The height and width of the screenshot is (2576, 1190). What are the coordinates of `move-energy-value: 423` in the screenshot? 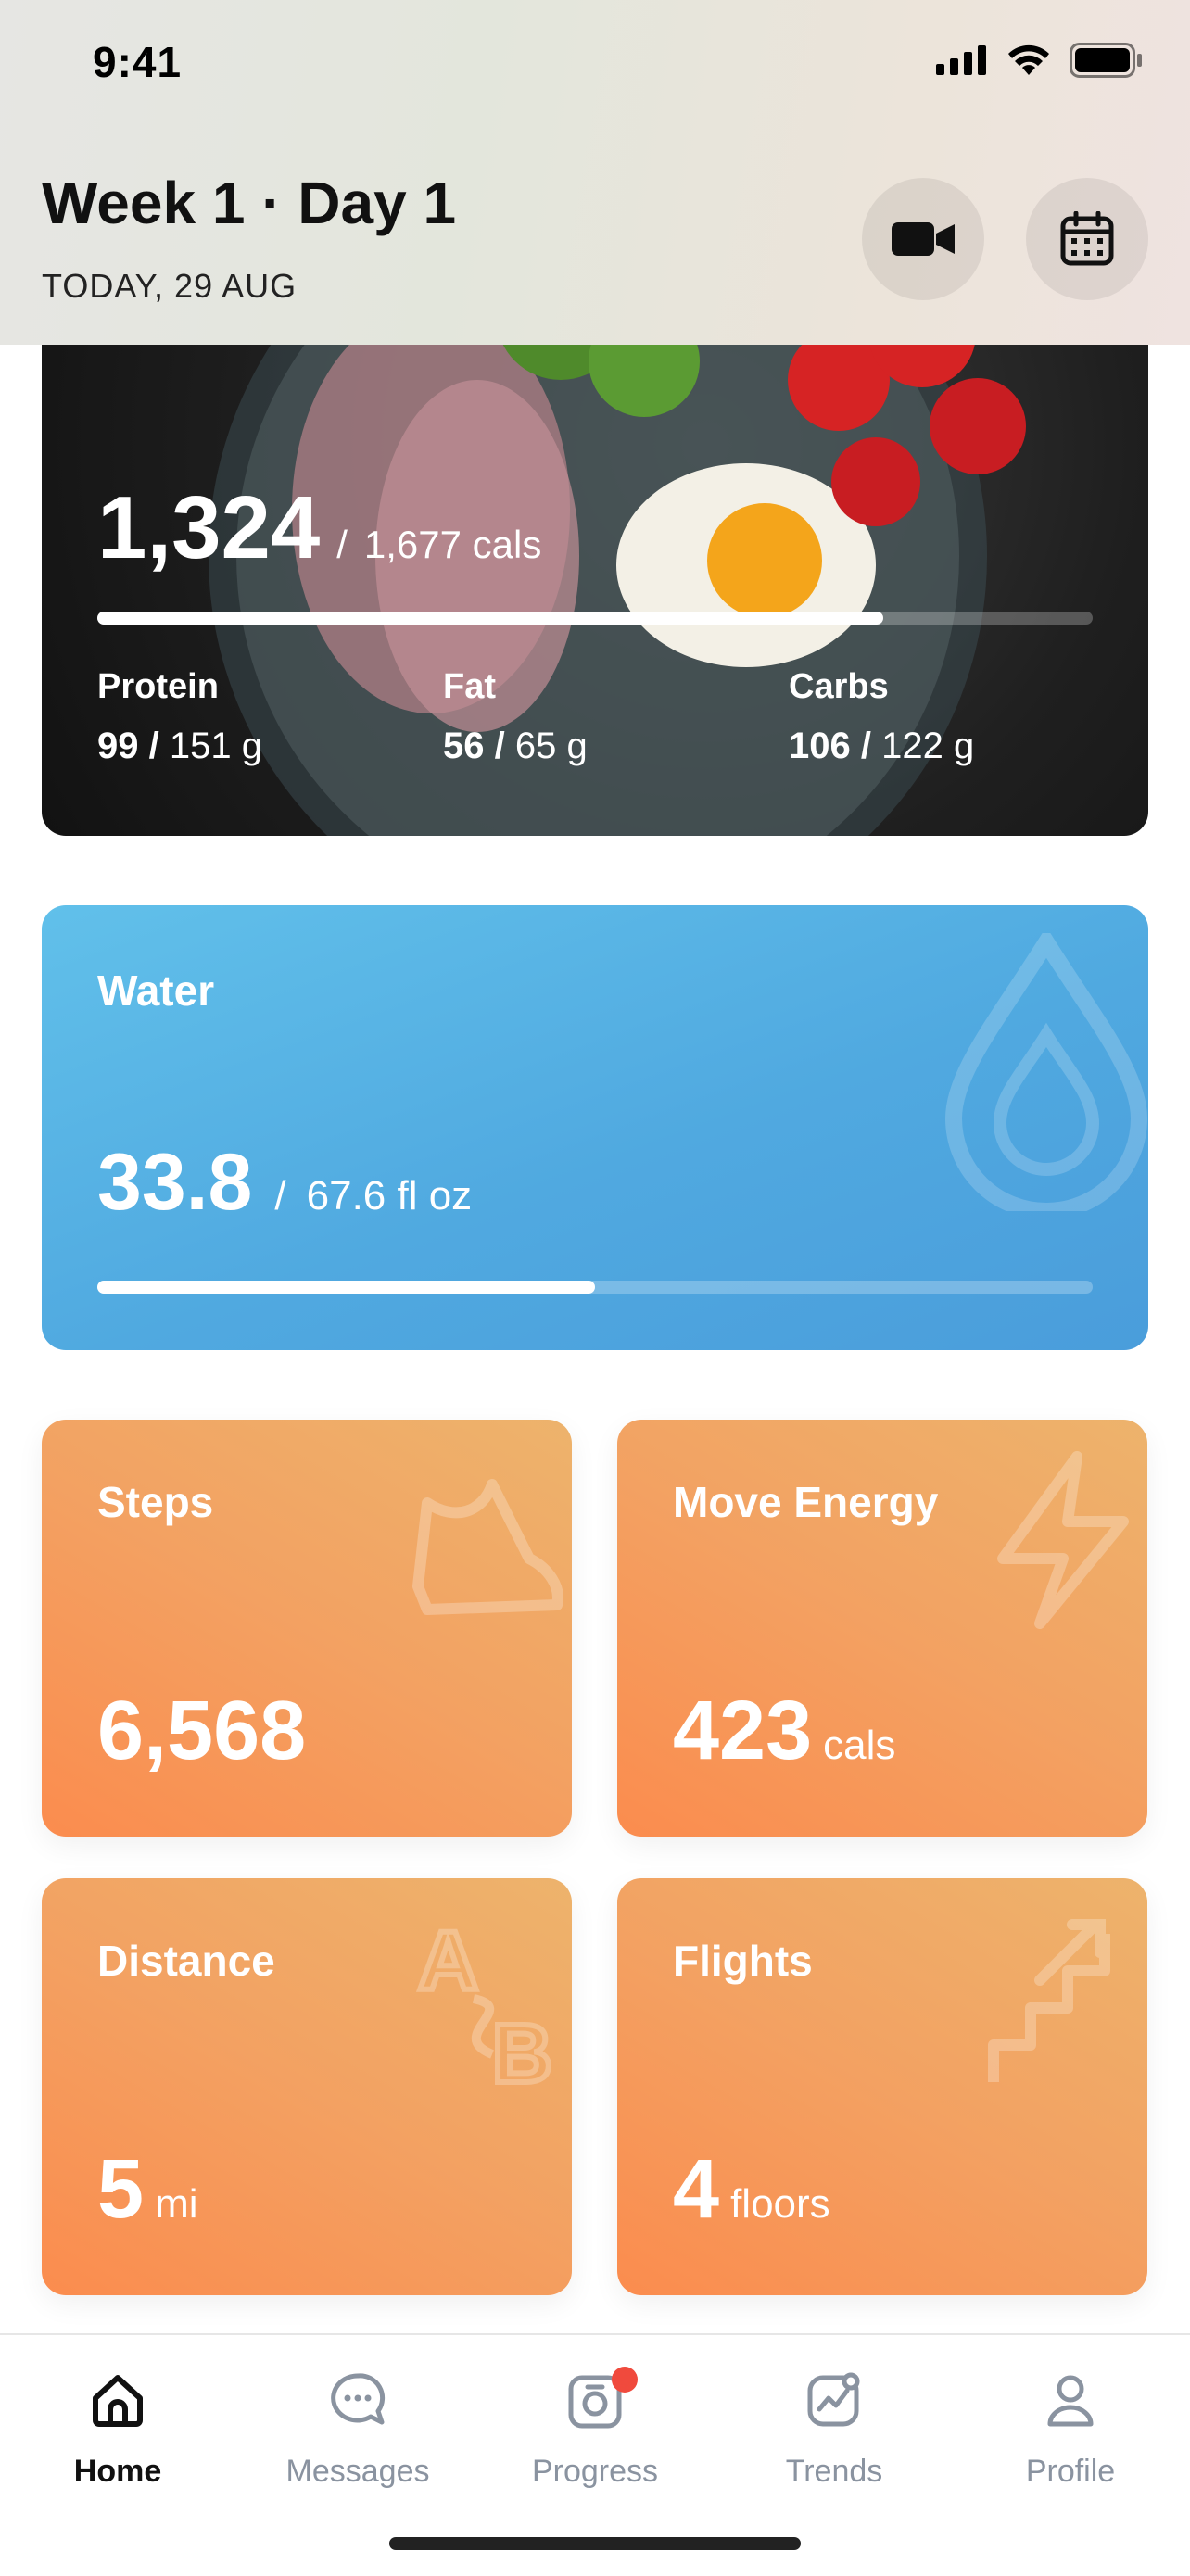 It's located at (743, 1731).